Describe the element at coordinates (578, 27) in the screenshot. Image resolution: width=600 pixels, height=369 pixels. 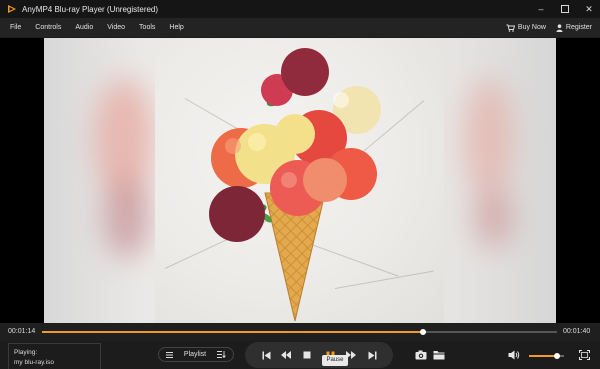
I see `register-label: Register` at that location.